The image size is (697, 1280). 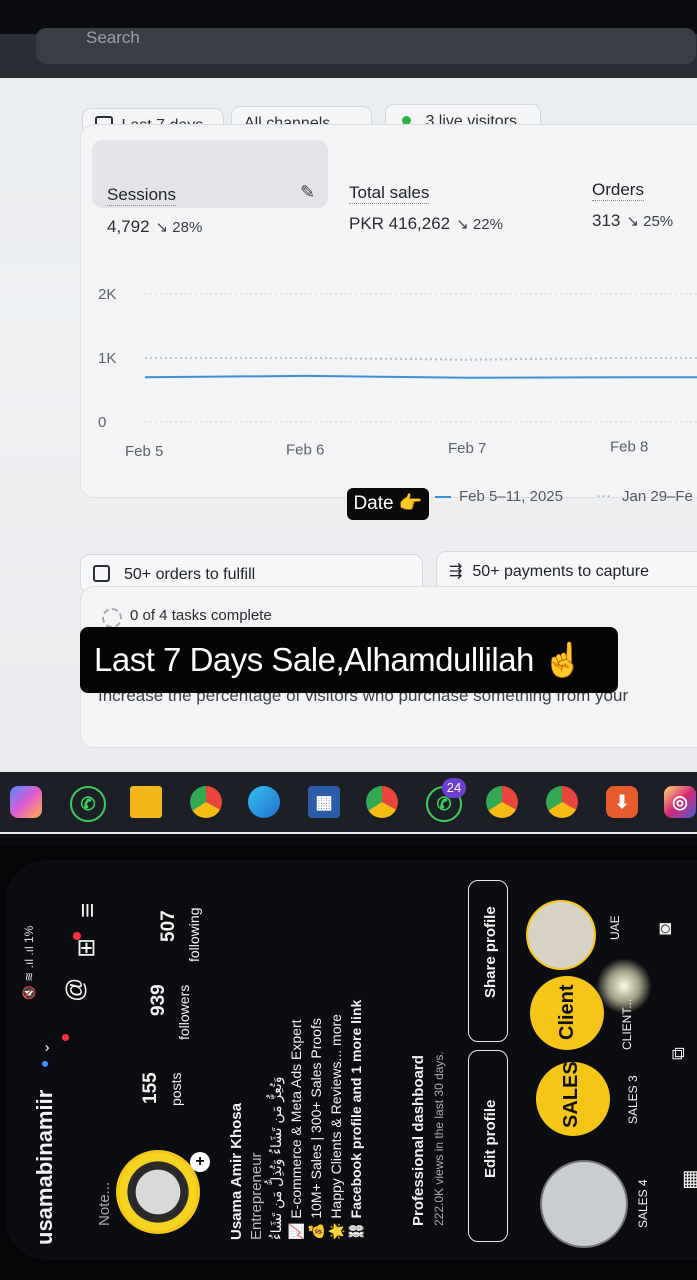 I want to click on profile-category: Entrepreneur, so click(x=256, y=1196).